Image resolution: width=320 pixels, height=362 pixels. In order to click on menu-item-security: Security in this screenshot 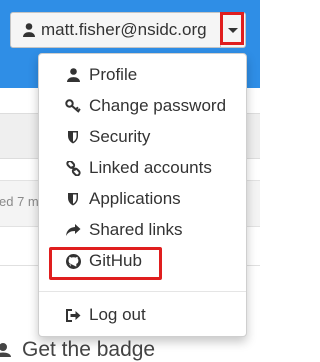, I will do `click(142, 137)`.